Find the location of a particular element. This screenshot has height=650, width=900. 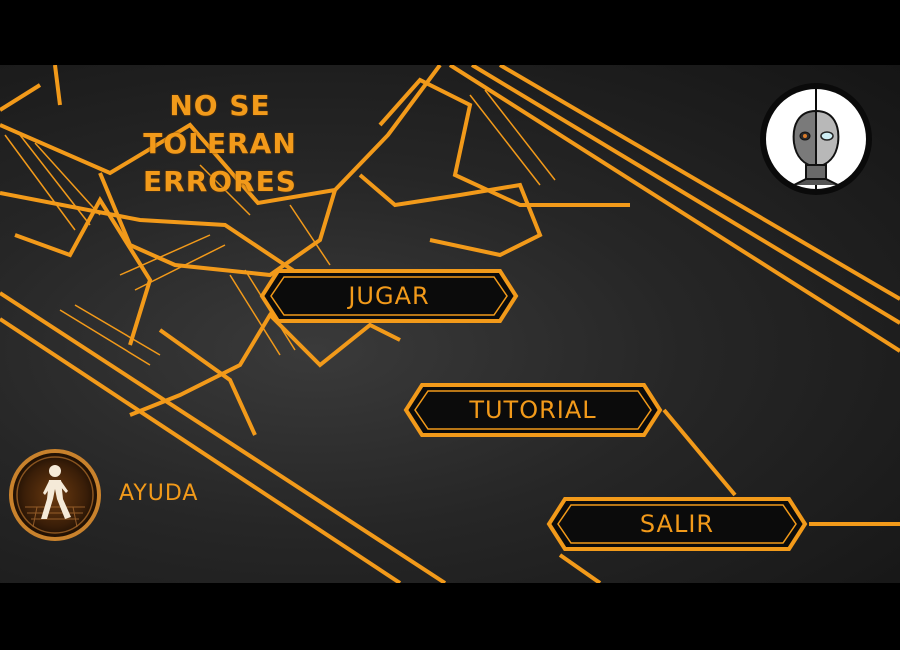

game-title-line-2: ERRORES is located at coordinates (220, 181).